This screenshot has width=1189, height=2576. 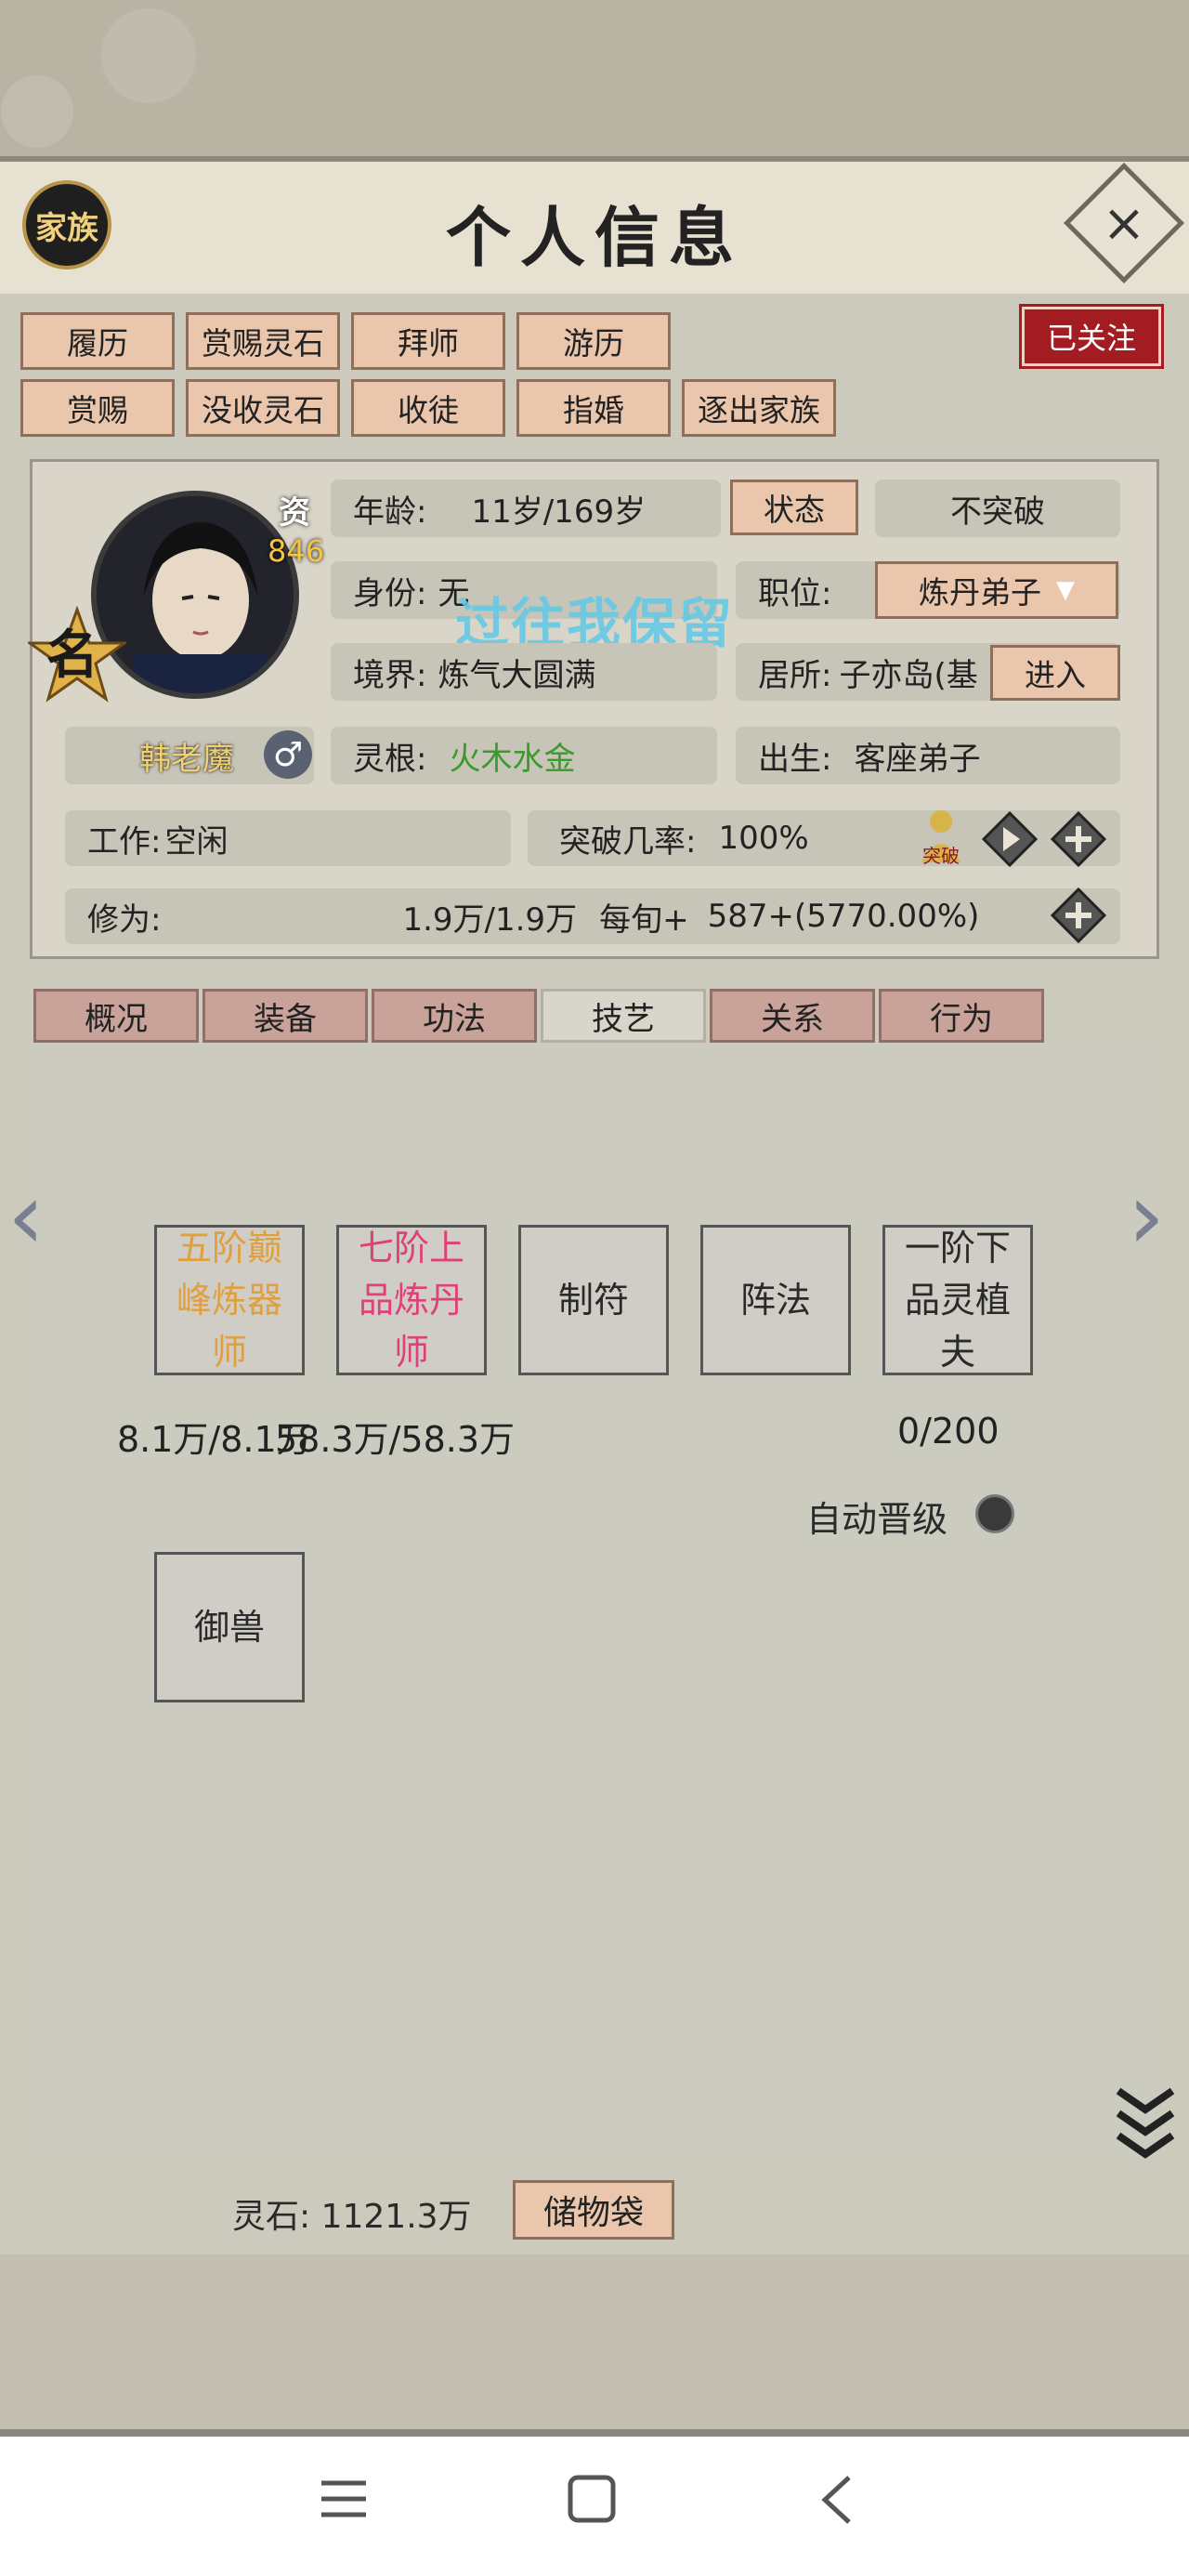 What do you see at coordinates (263, 341) in the screenshot?
I see `reward-stones-button: 赏赐灵石` at bounding box center [263, 341].